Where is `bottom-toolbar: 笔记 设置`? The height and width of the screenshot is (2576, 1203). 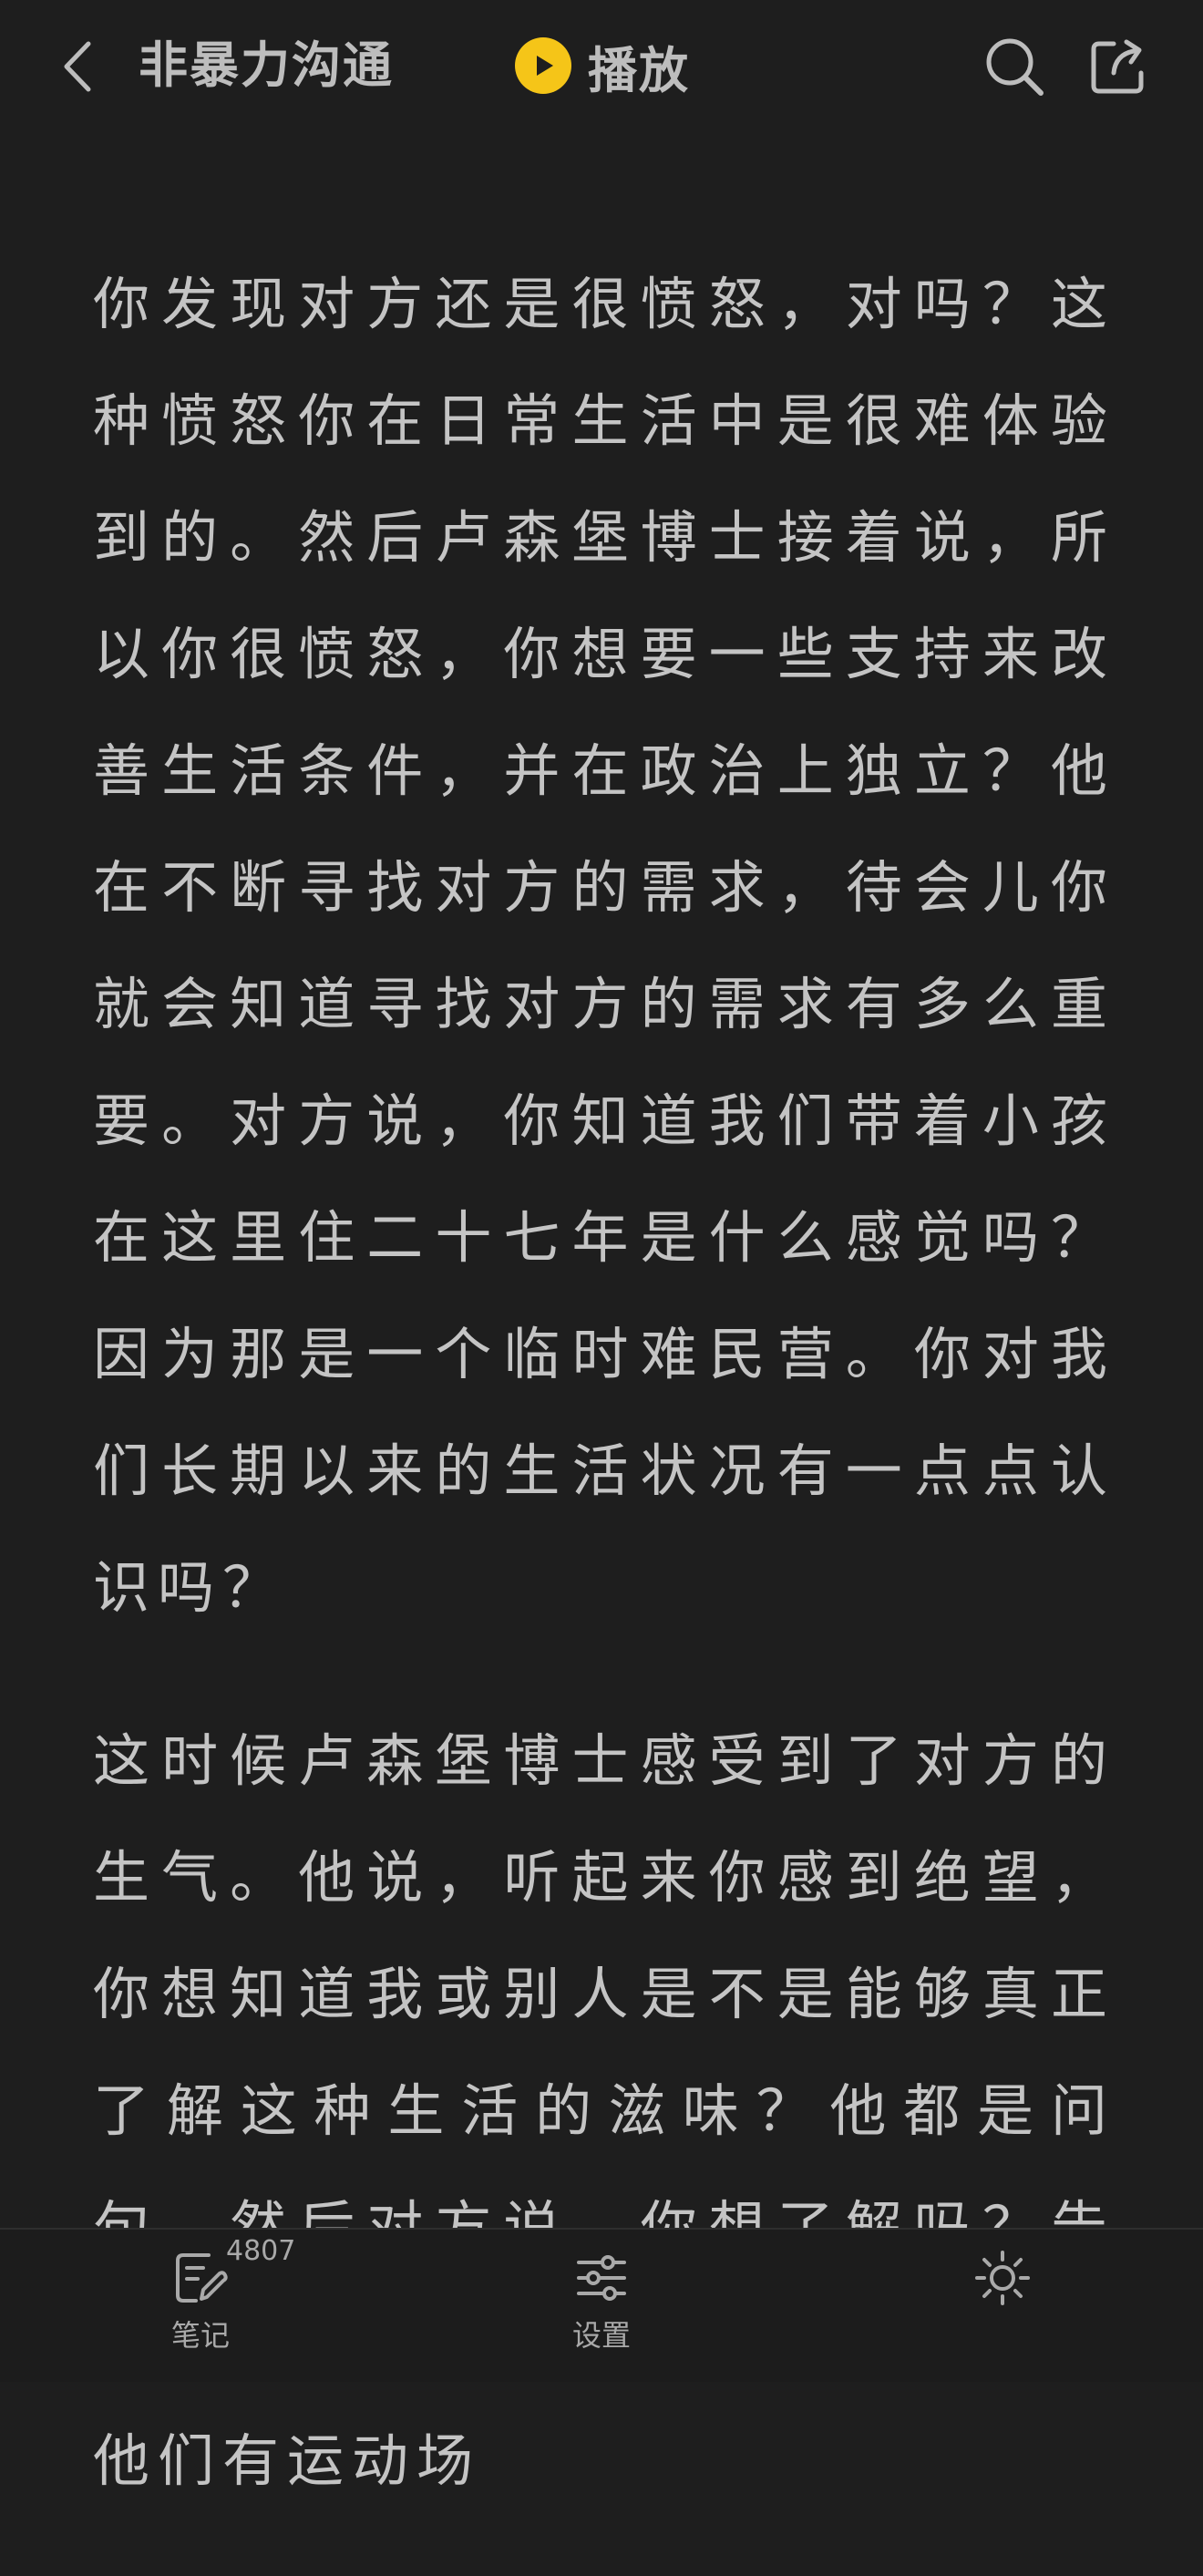 bottom-toolbar: 笔记 设置 is located at coordinates (601, 2305).